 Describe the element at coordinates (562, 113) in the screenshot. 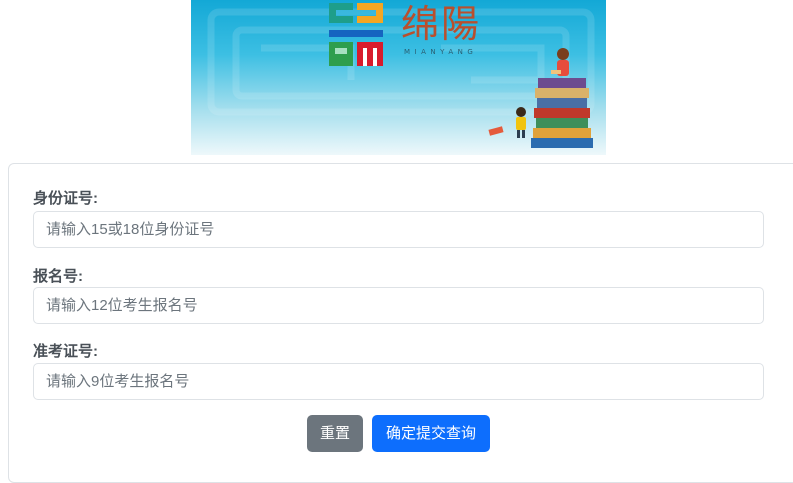

I see `book-stack-icon` at that location.